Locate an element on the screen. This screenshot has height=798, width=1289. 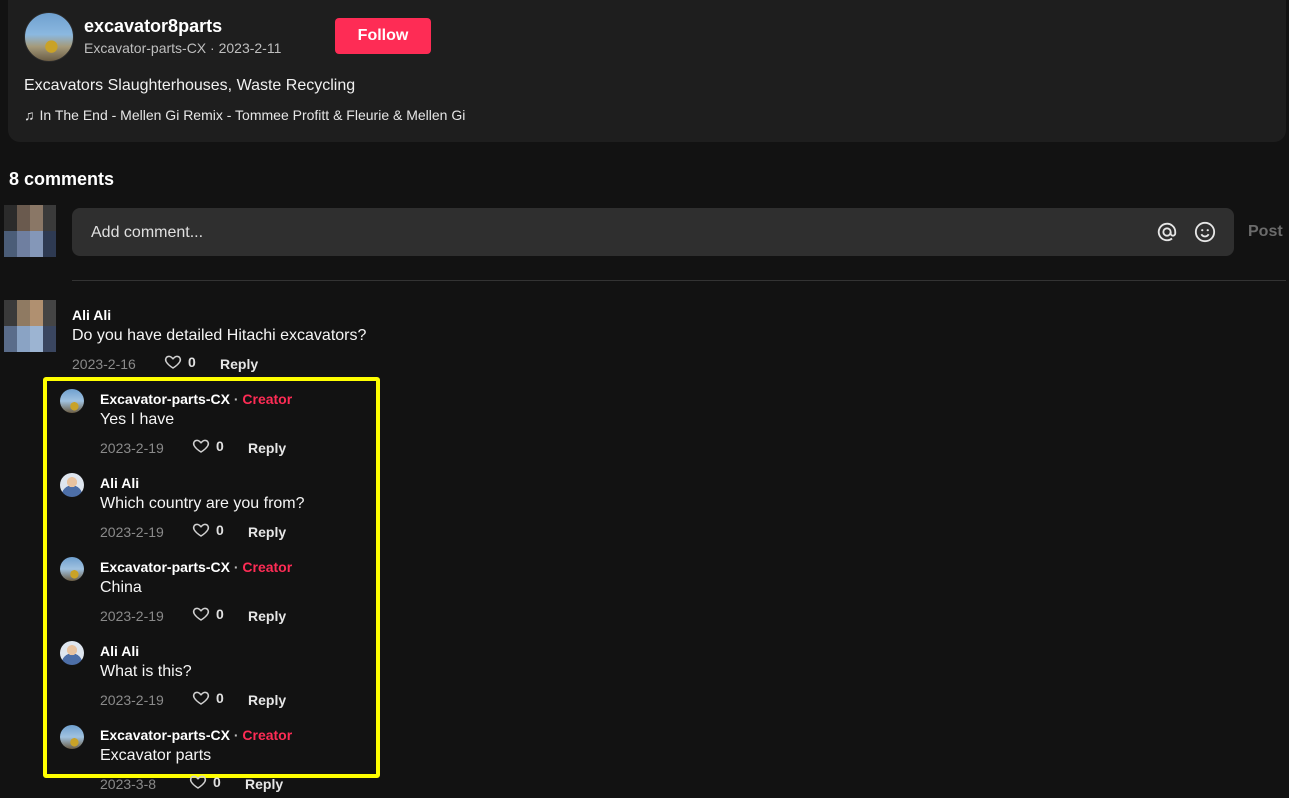
post-comment-button: Post is located at coordinates (1265, 232).